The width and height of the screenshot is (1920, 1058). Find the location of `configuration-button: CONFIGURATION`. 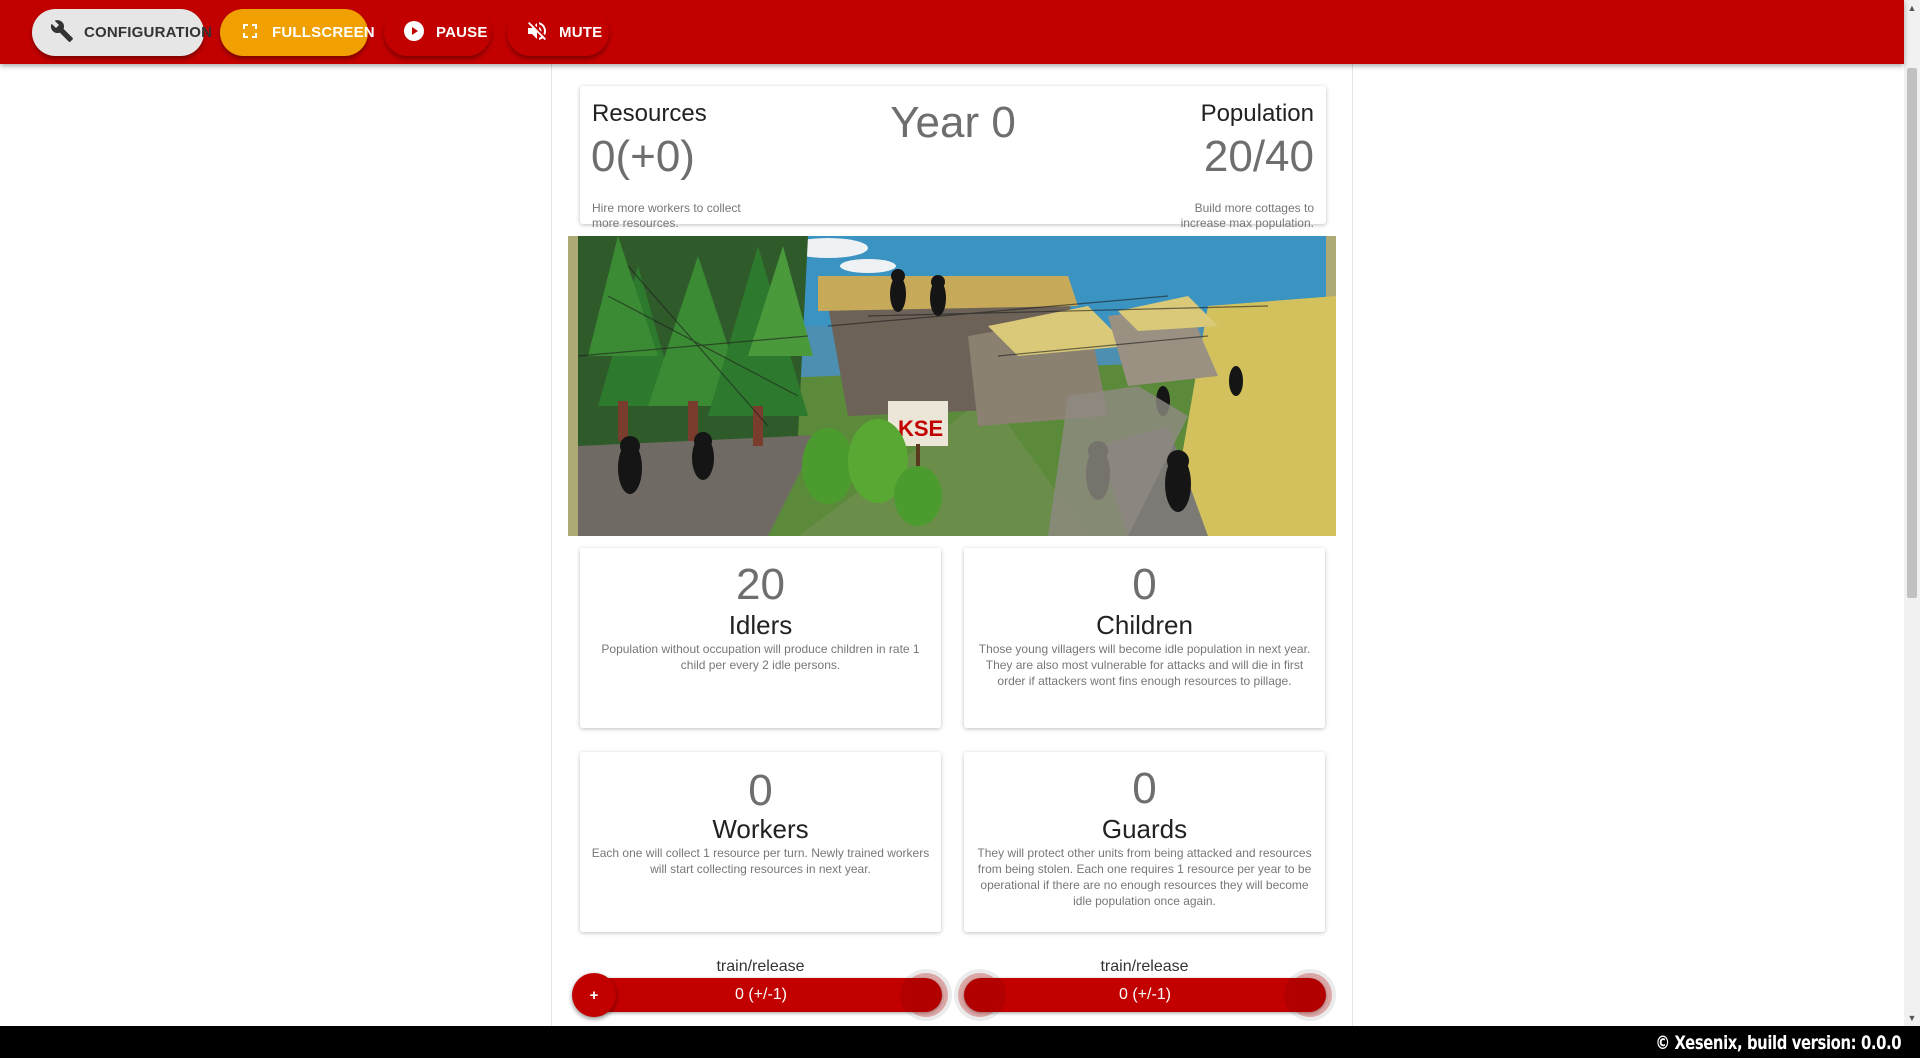

configuration-button: CONFIGURATION is located at coordinates (122, 32).